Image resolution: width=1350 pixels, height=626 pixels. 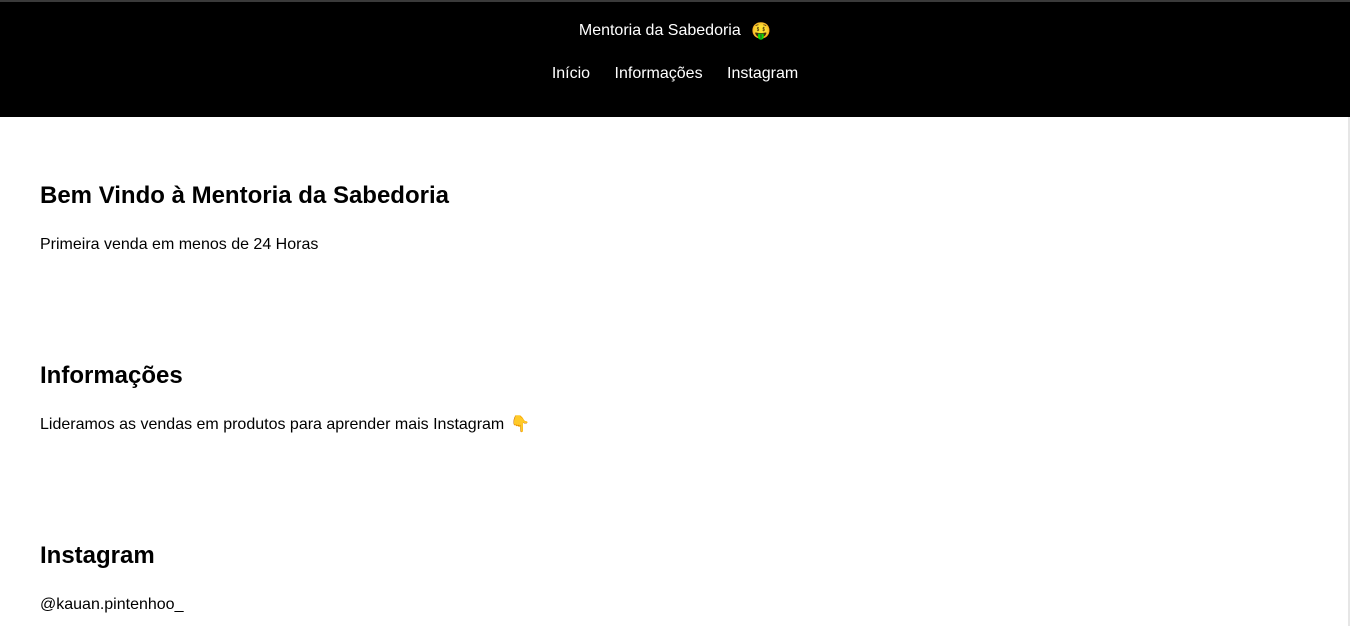 What do you see at coordinates (111, 577) in the screenshot?
I see `section-instagram: Instagram @kauan.pintenhoo_` at bounding box center [111, 577].